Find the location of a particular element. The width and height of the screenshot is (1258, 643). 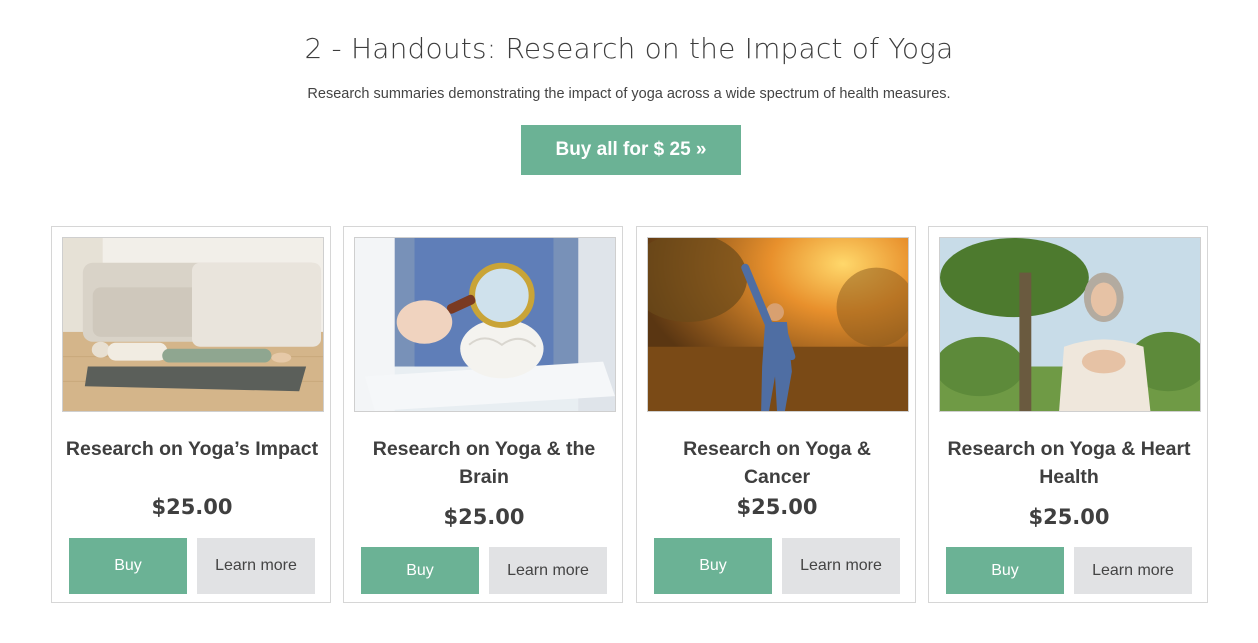

product-title: Research on Yoga & the Brain is located at coordinates (484, 463).